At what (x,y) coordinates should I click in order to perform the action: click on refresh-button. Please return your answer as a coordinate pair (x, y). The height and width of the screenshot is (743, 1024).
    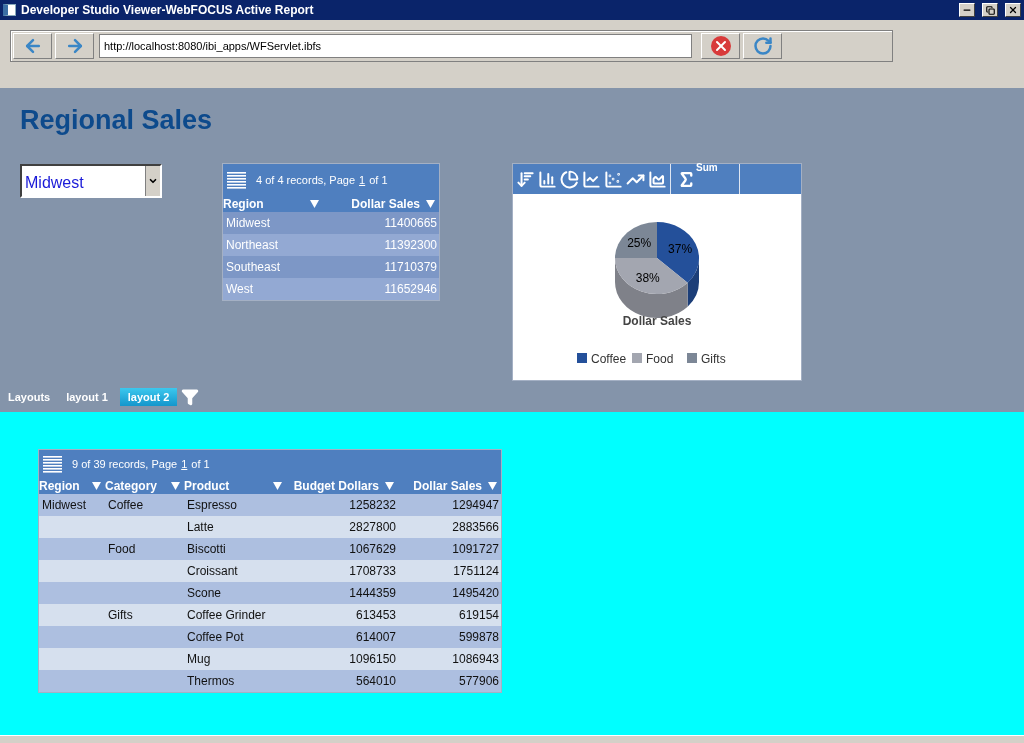
    Looking at the image, I should click on (762, 46).